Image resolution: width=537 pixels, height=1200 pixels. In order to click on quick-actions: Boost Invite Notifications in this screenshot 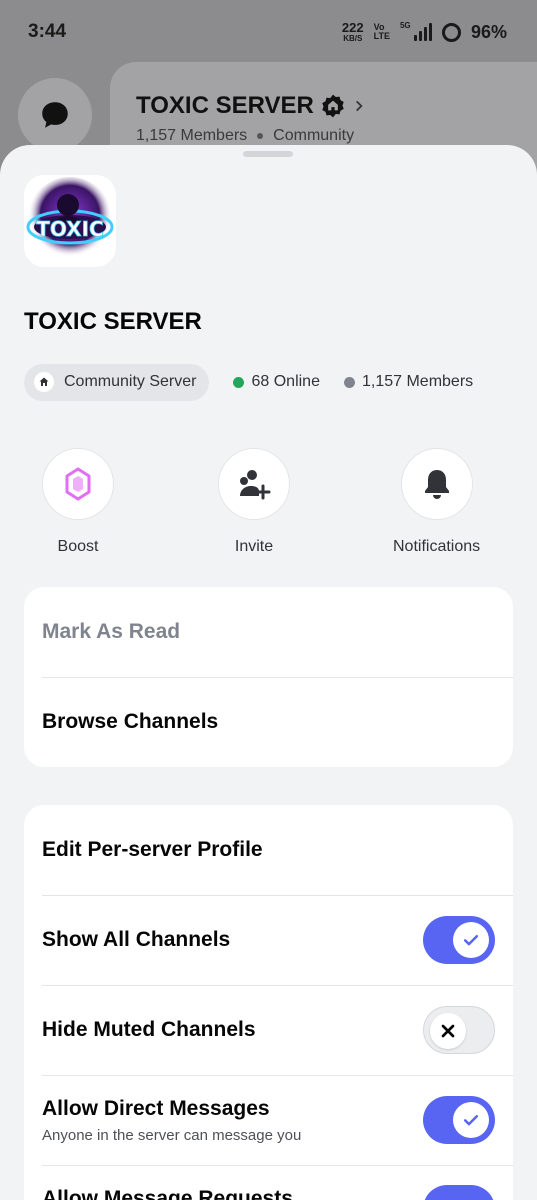, I will do `click(268, 508)`.